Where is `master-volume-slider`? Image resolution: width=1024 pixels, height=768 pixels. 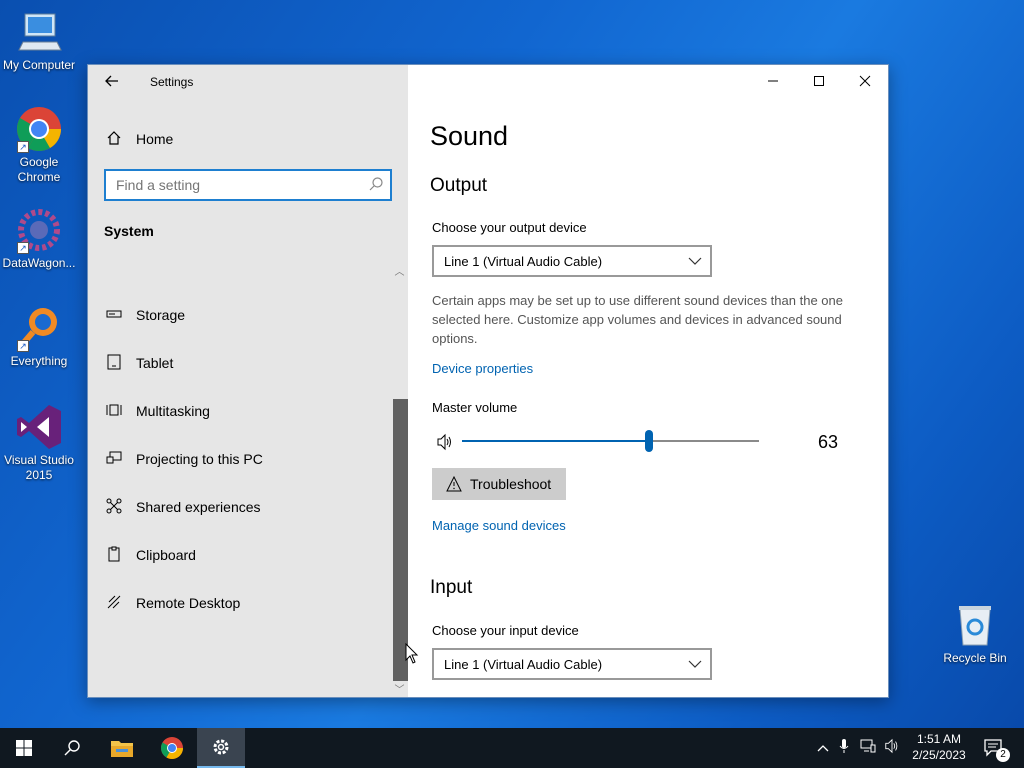 master-volume-slider is located at coordinates (610, 441).